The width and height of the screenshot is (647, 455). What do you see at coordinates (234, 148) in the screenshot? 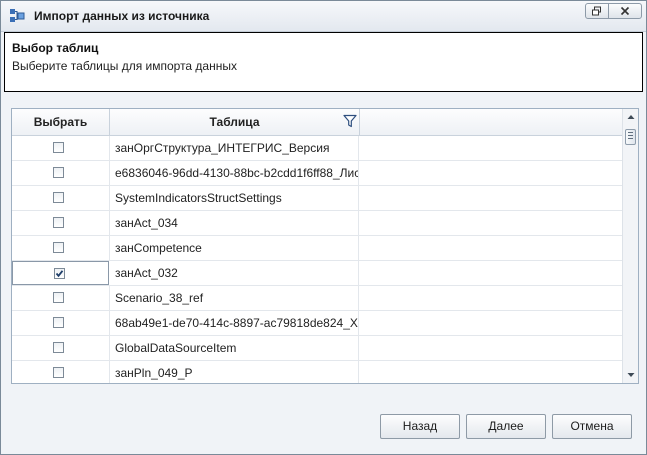
I see `table-name-cell: занОргСтруктура_ИНТЕГРИС_Версия` at bounding box center [234, 148].